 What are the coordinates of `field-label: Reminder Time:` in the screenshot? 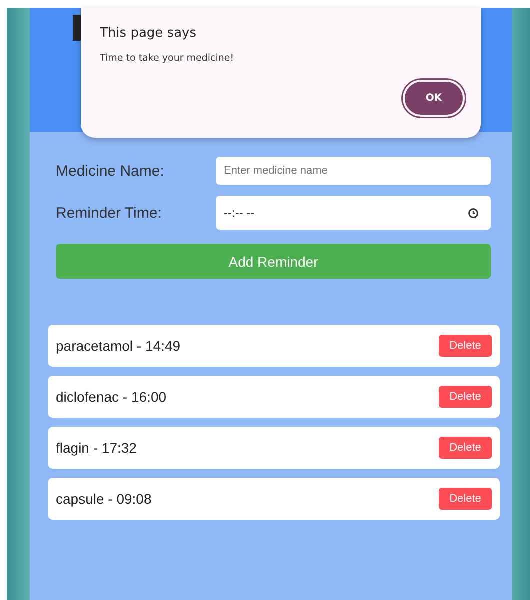 It's located at (109, 213).